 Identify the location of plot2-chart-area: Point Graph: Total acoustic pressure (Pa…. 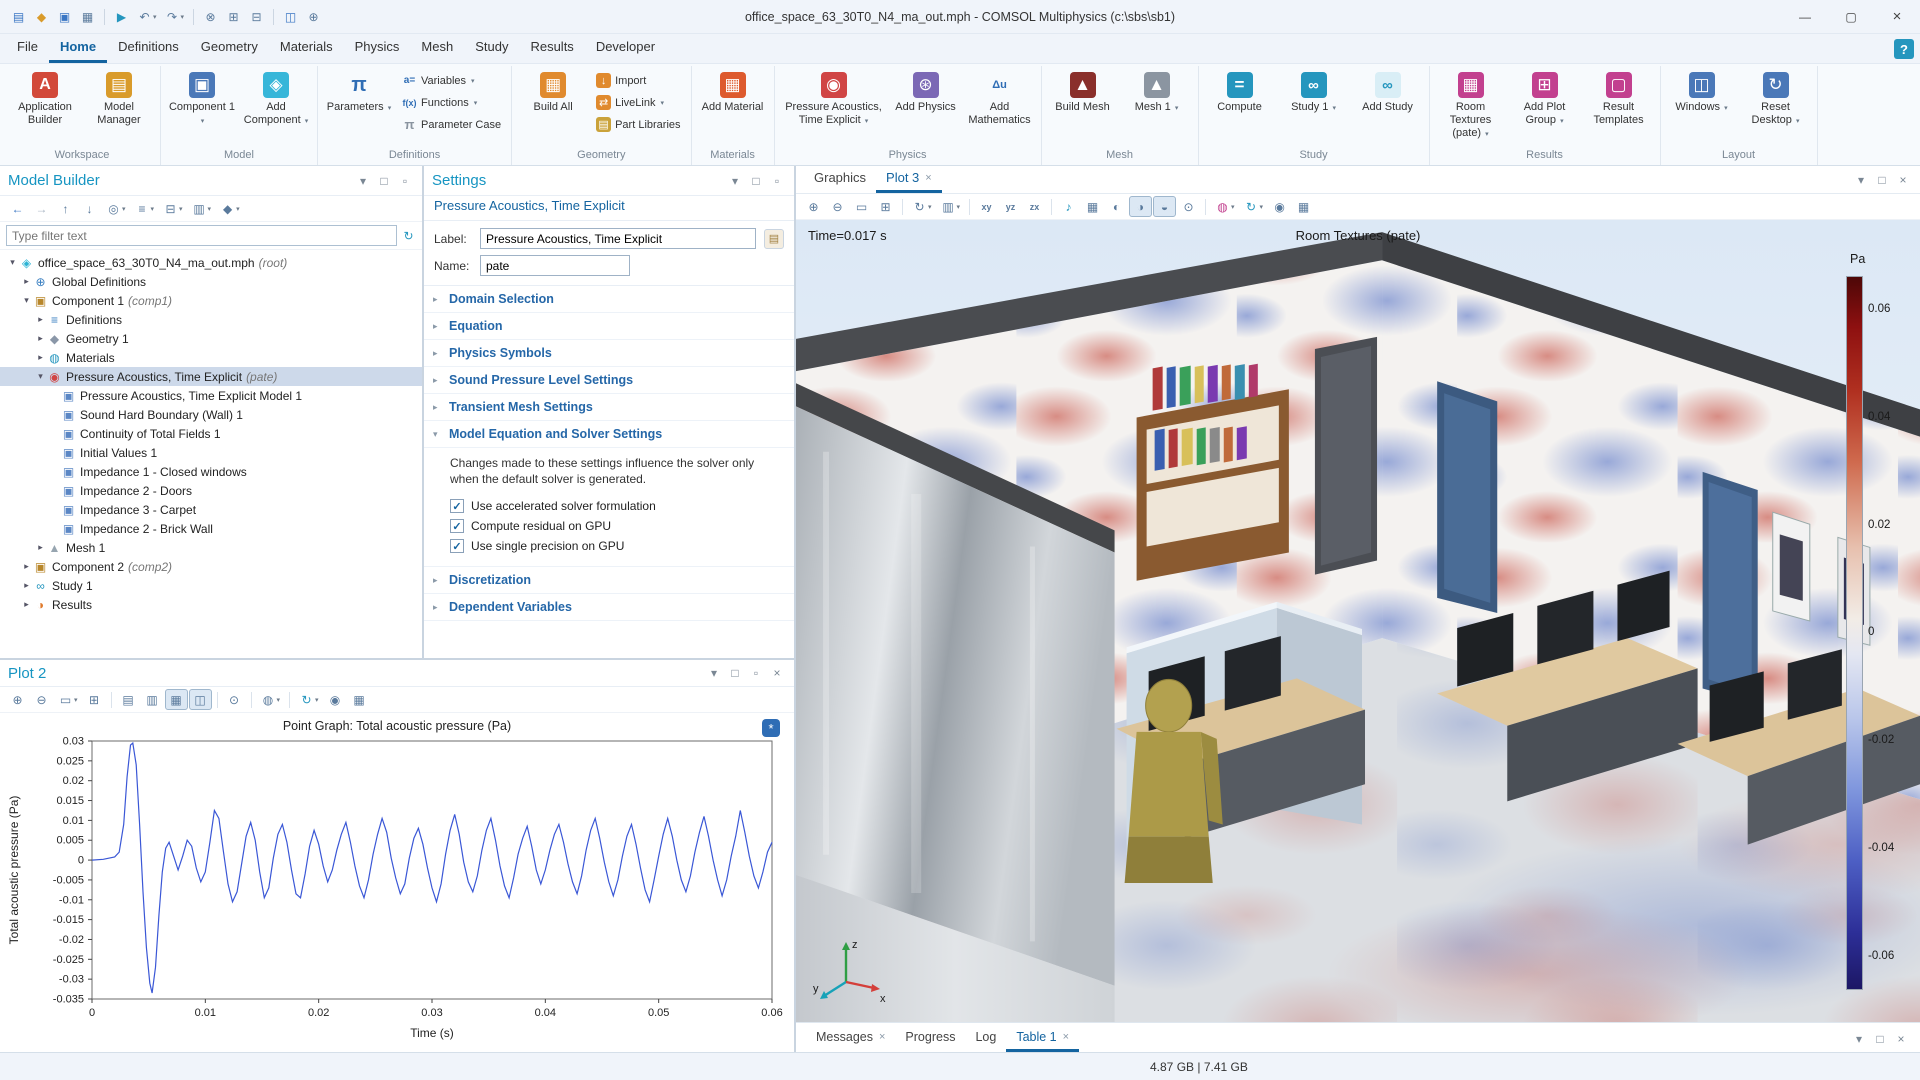
(397, 882).